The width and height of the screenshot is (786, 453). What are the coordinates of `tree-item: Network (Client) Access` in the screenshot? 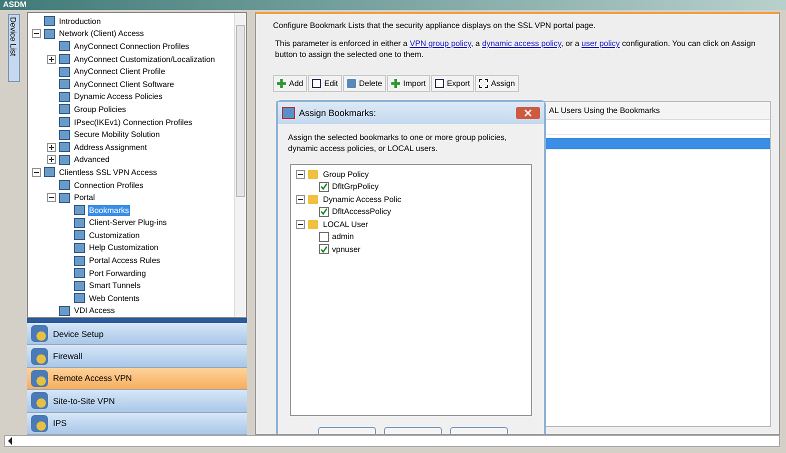 It's located at (101, 34).